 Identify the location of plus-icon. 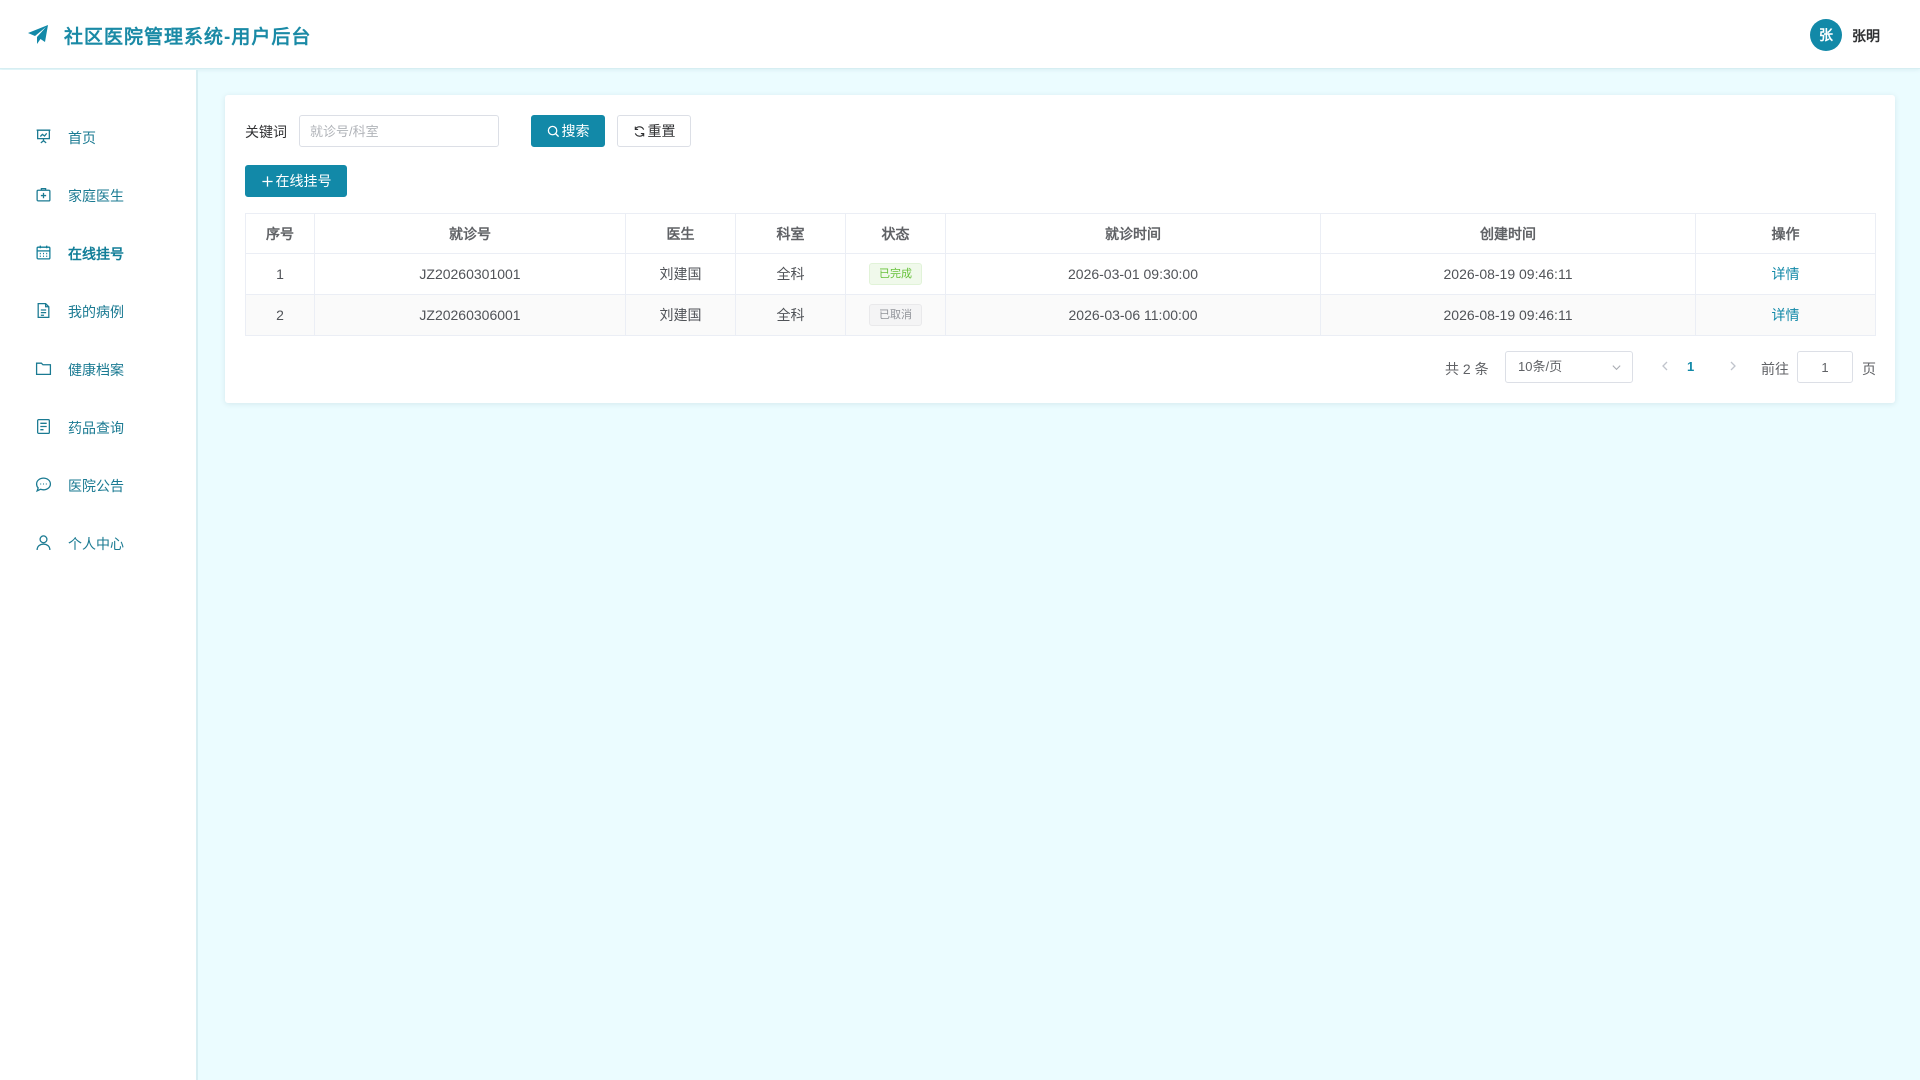
(267, 181).